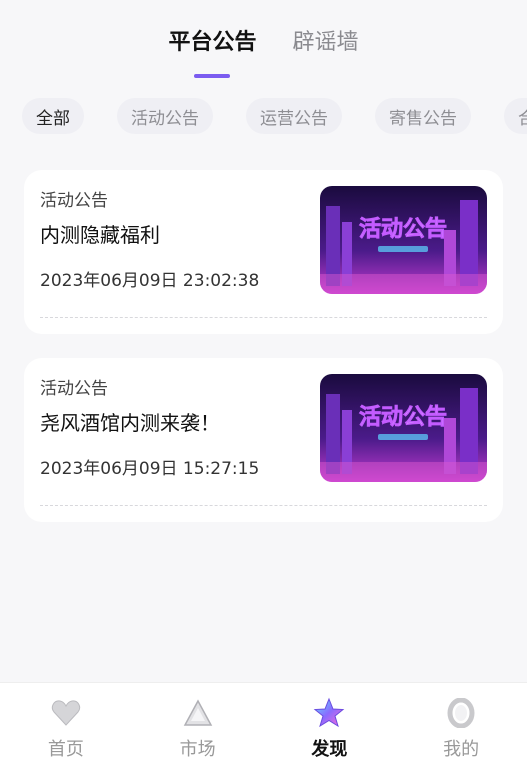 This screenshot has width=527, height=776. I want to click on bottom-navigation: 首页 市场 发现 我的, so click(263, 729).